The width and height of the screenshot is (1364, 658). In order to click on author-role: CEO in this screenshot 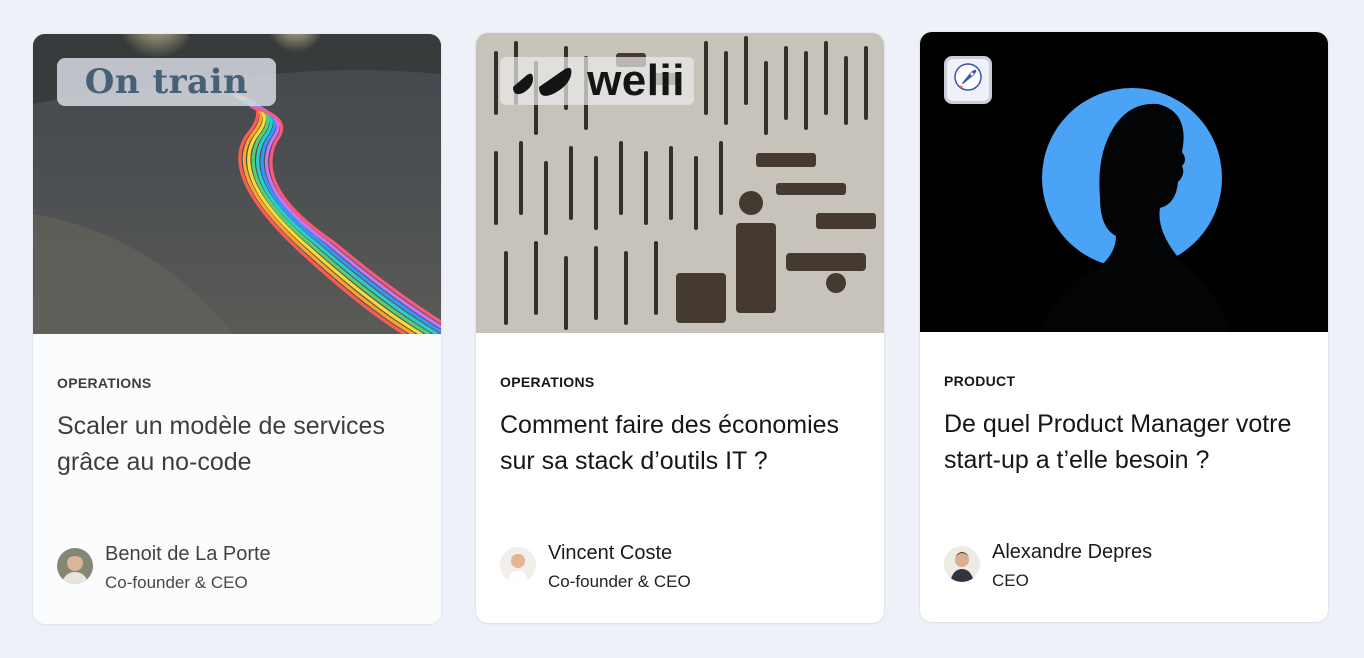, I will do `click(1010, 580)`.